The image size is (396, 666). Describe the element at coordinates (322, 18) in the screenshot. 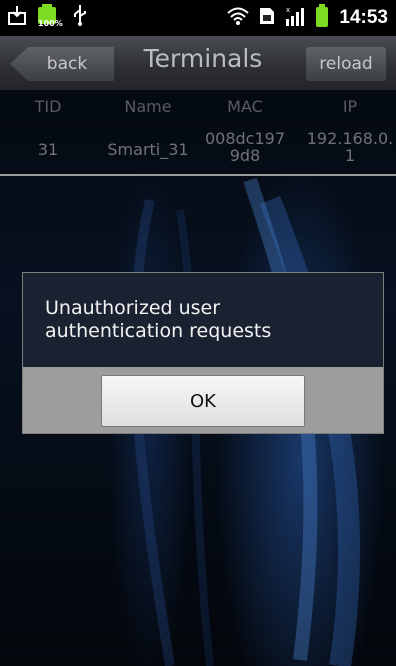

I see `battery-icon` at that location.